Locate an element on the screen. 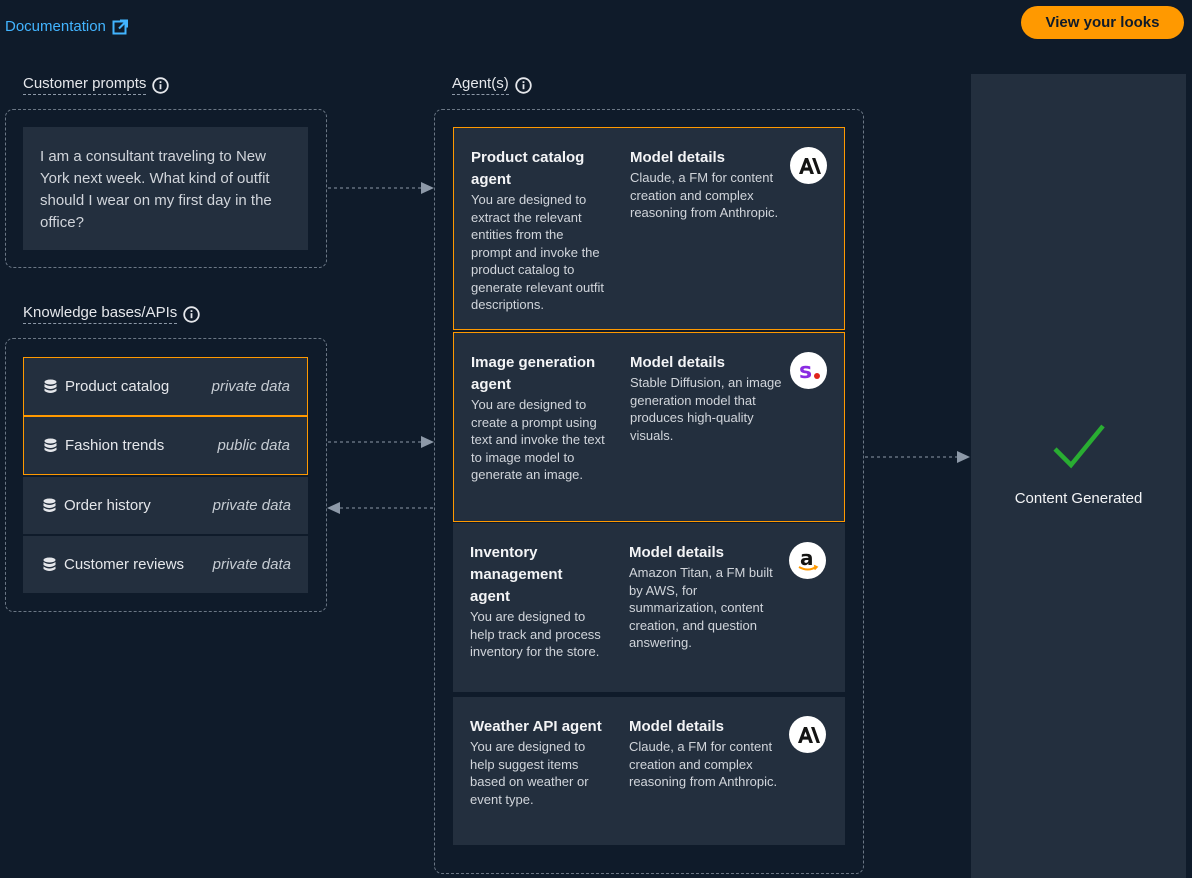 Image resolution: width=1192 pixels, height=878 pixels. amazon-icon: a is located at coordinates (807, 560).